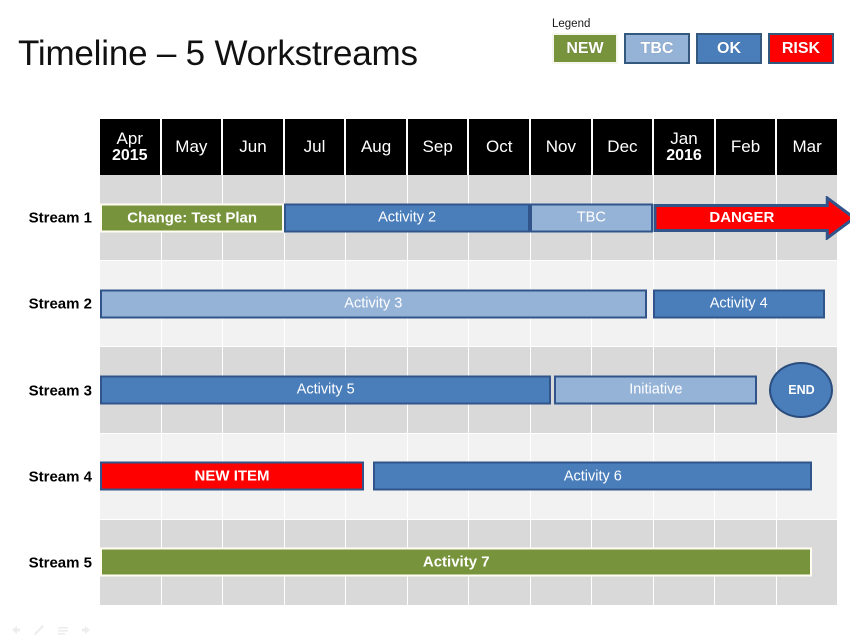 The width and height of the screenshot is (850, 643). Describe the element at coordinates (693, 48) in the screenshot. I see `legend-items: NEW TBC OK RISK` at that location.